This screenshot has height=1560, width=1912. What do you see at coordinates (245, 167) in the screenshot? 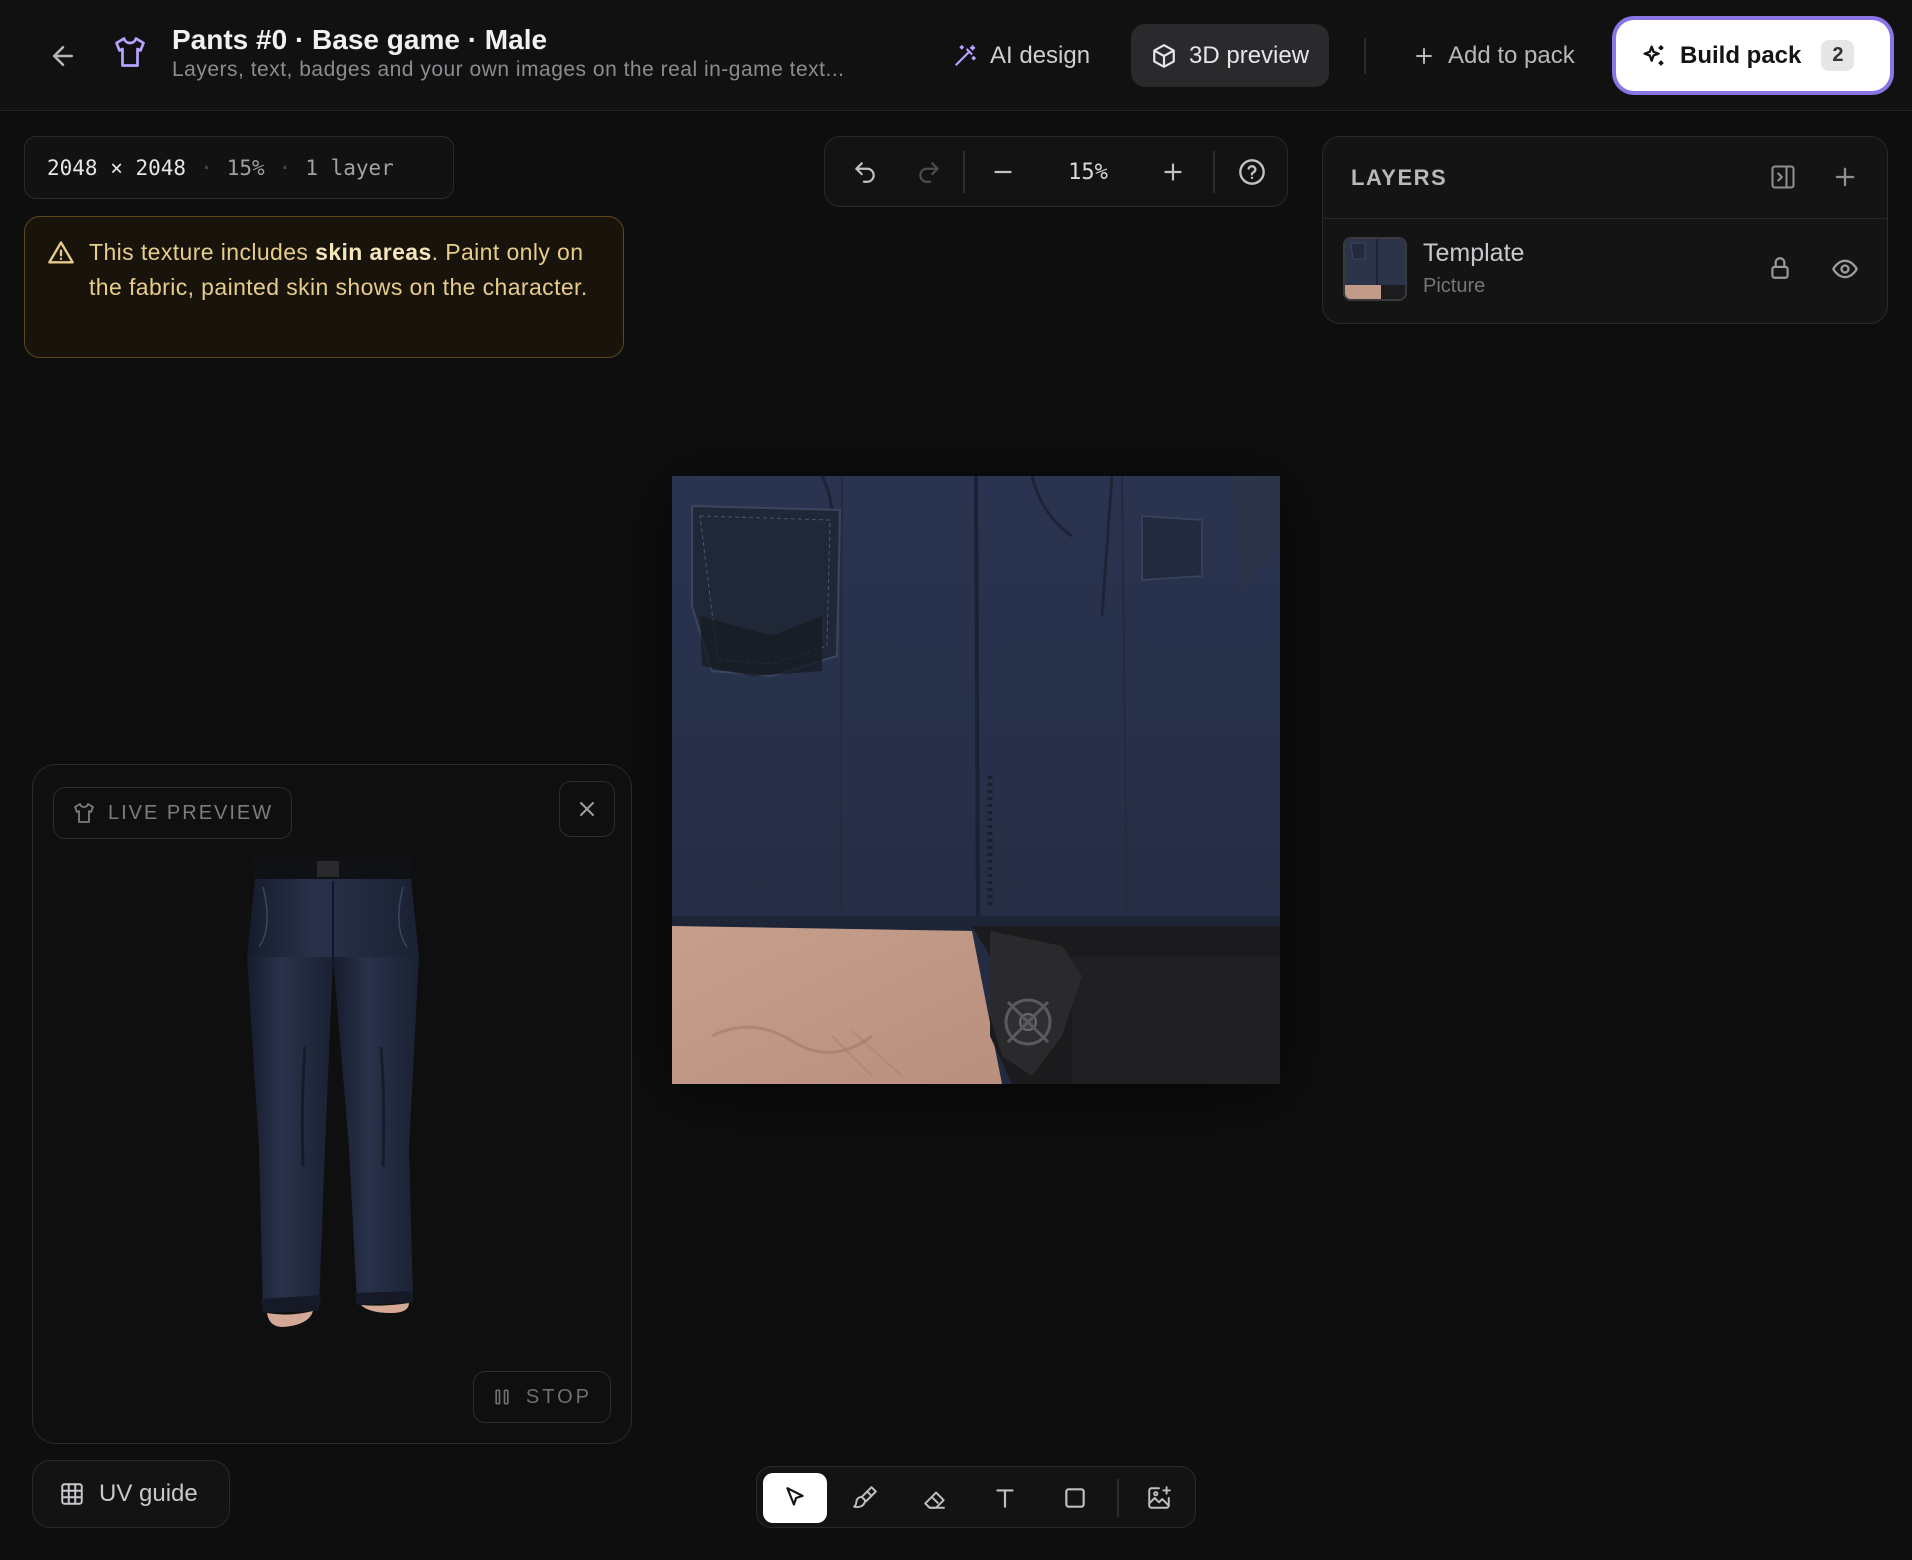
I see `canvas-zoom: 15%` at bounding box center [245, 167].